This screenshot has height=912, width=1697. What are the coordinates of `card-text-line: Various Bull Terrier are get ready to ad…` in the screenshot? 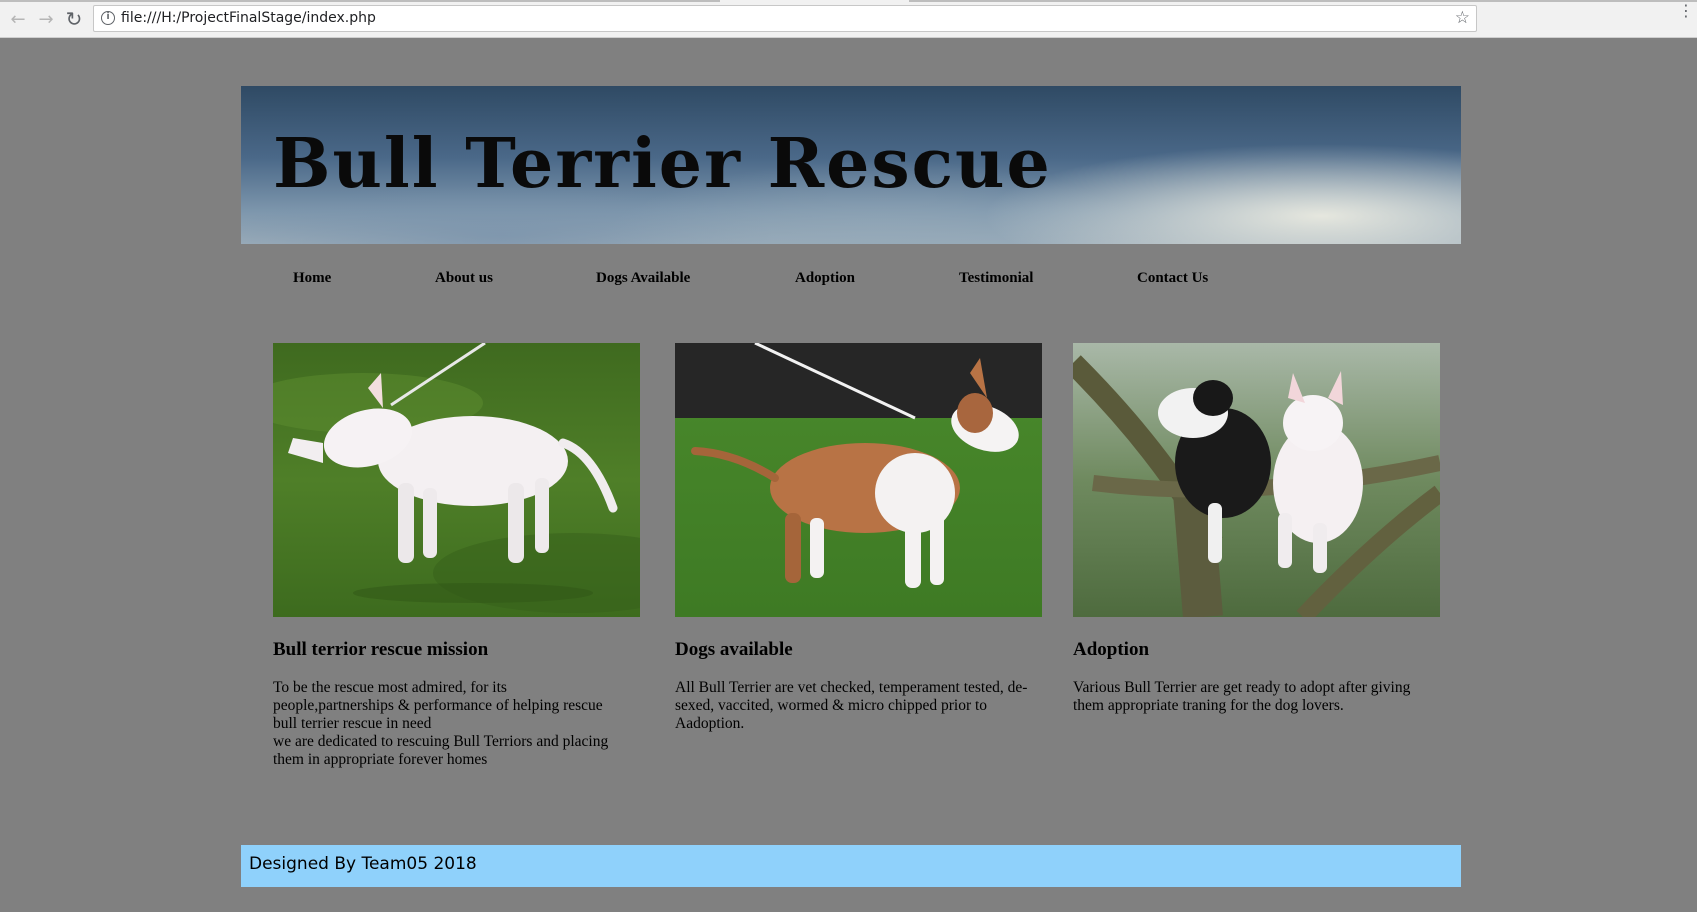 It's located at (1242, 687).